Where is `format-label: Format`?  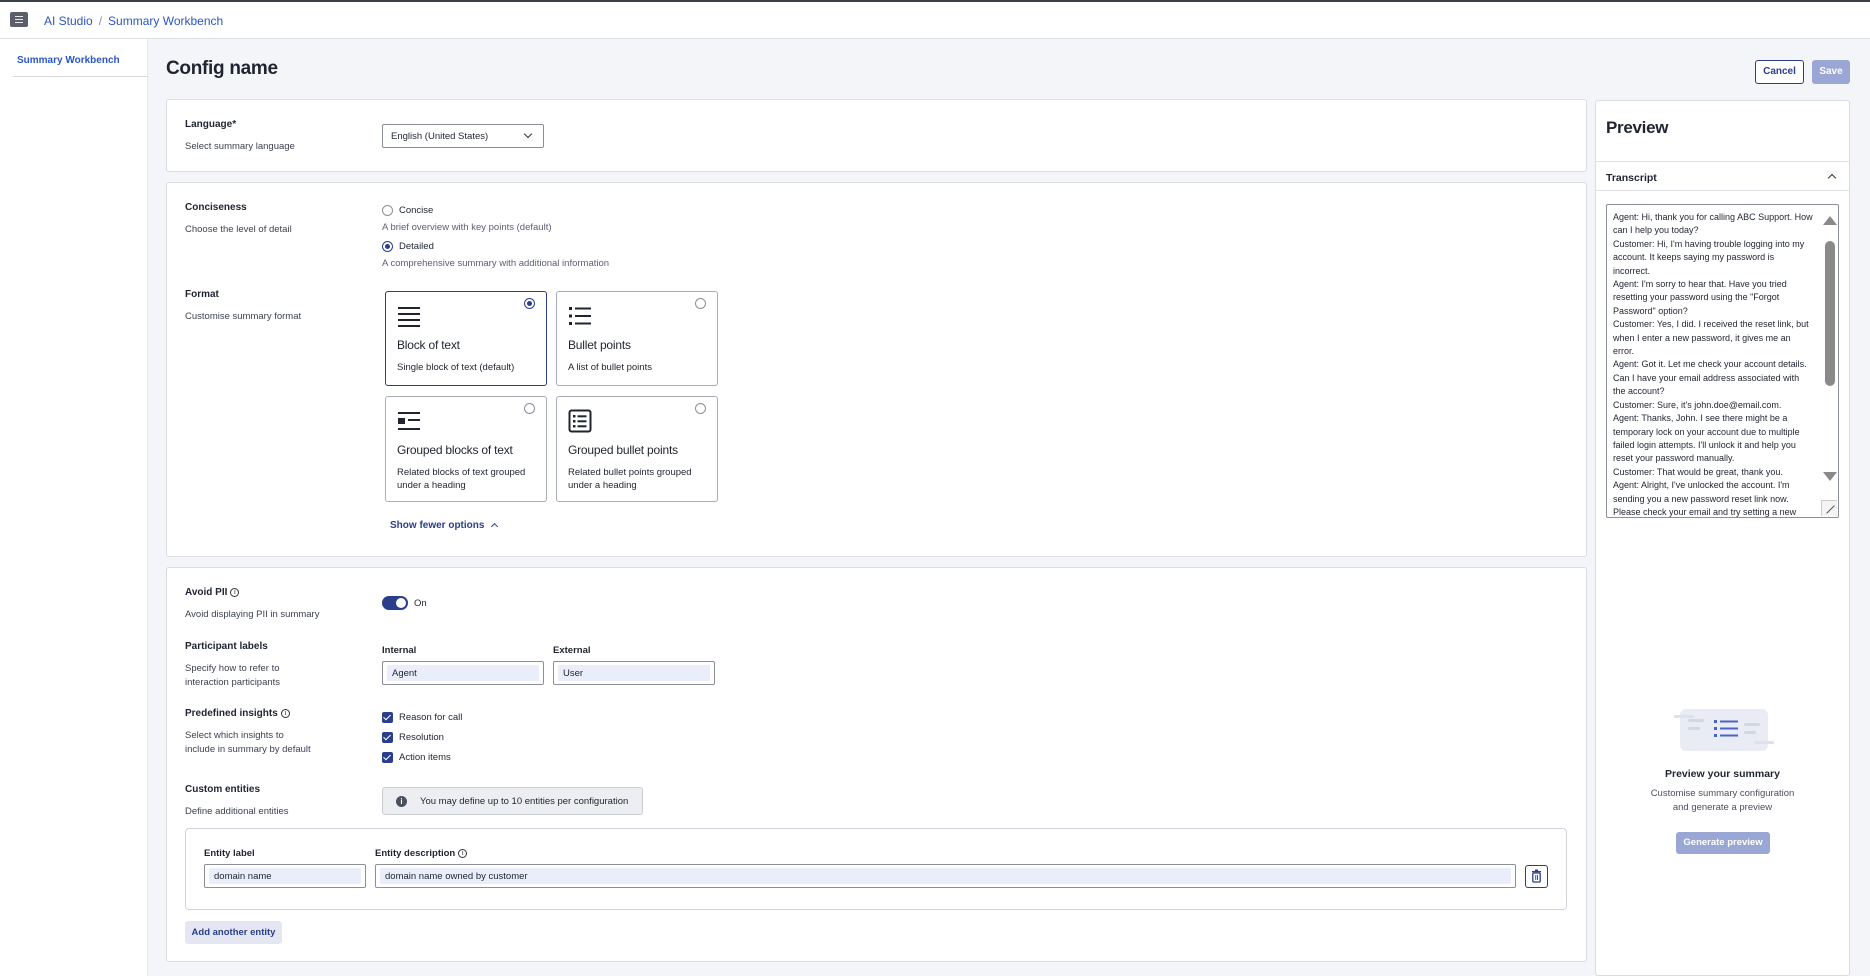
format-label: Format is located at coordinates (202, 294).